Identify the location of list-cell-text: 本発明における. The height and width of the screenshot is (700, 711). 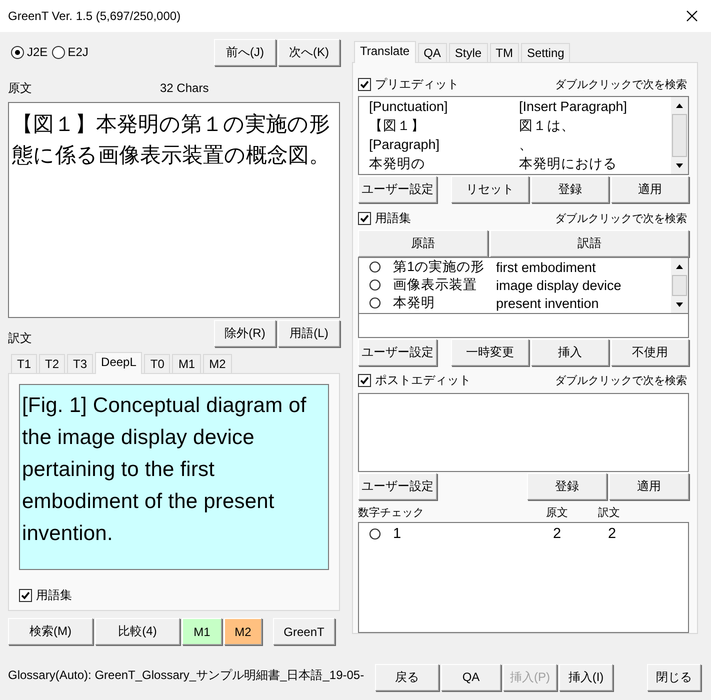
(568, 163).